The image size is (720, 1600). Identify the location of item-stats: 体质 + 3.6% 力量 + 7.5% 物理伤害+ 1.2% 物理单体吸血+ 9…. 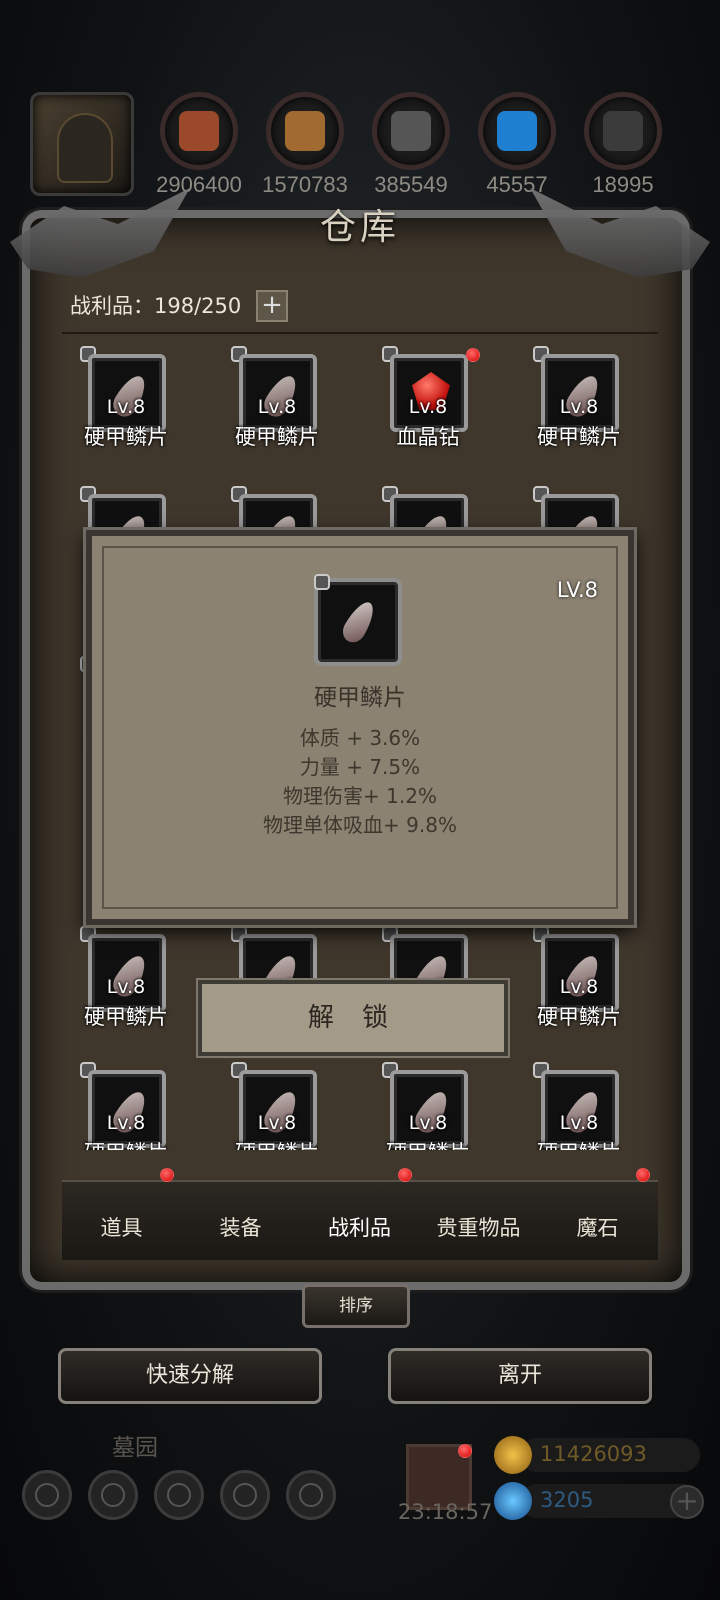
(360, 782).